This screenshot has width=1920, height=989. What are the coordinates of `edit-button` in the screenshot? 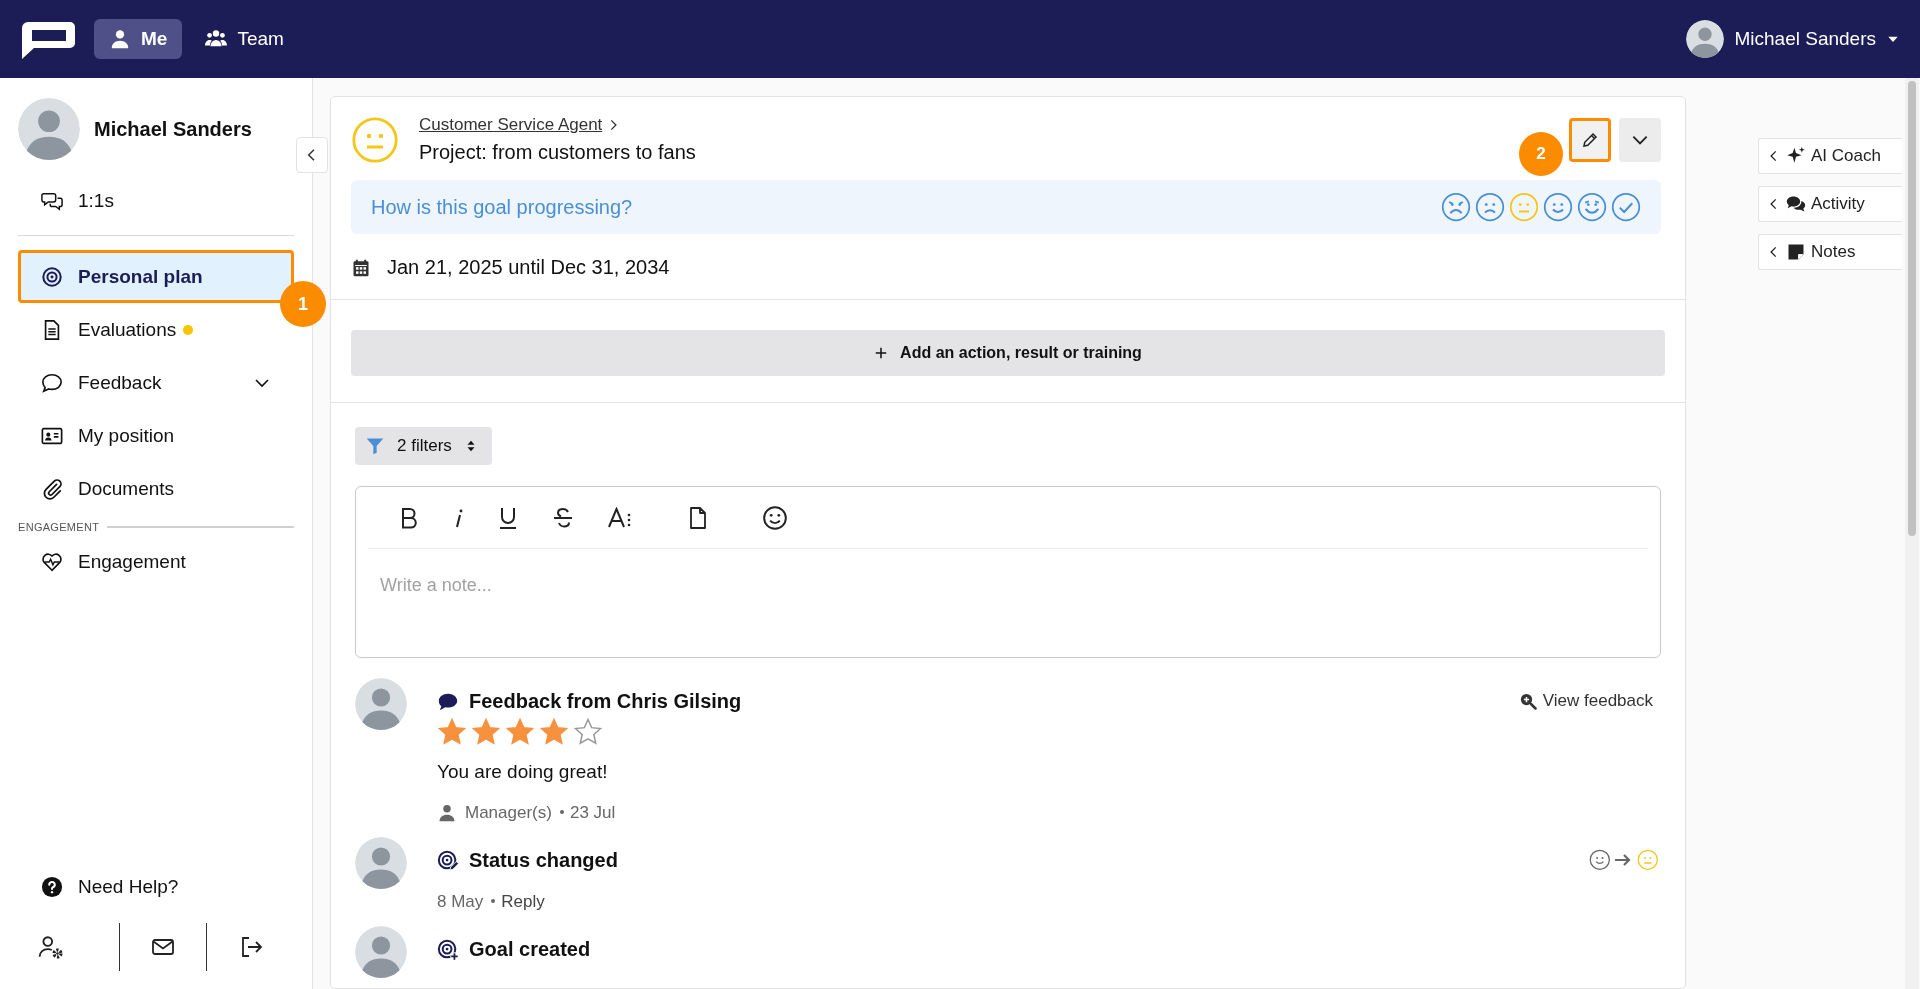 It's located at (1590, 139).